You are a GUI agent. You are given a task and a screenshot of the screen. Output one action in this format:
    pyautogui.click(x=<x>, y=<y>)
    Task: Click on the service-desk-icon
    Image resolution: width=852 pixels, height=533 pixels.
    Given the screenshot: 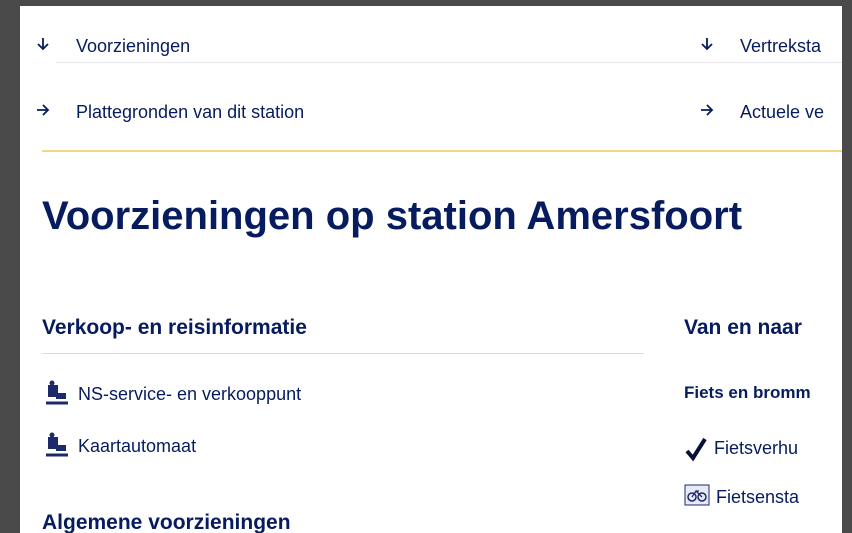 What is the action you would take?
    pyautogui.click(x=57, y=394)
    